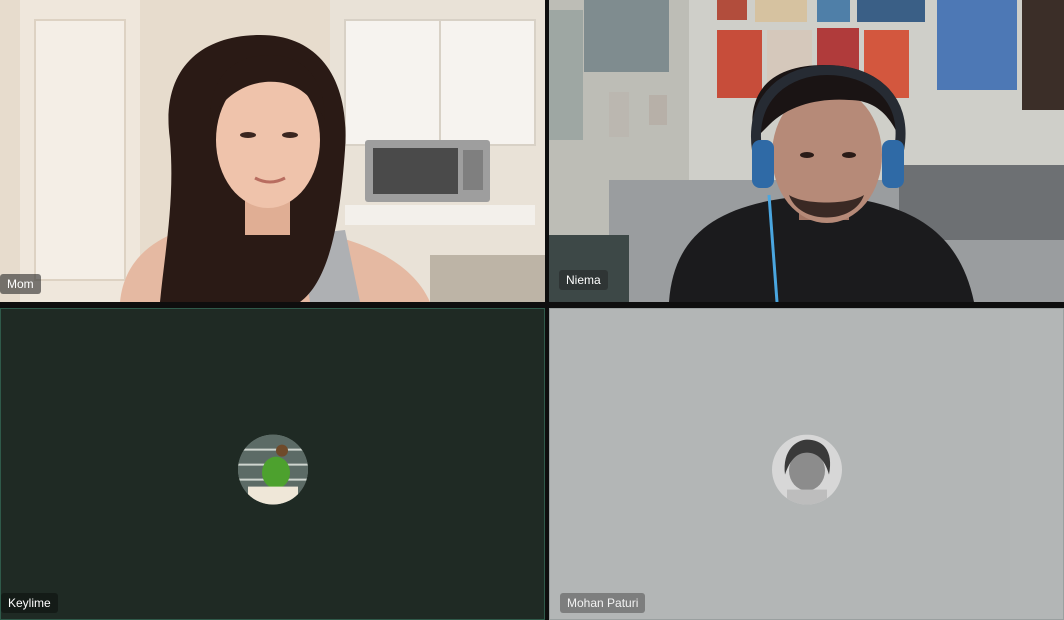 The height and width of the screenshot is (620, 1064). What do you see at coordinates (583, 280) in the screenshot?
I see `participant-name-label: Niema` at bounding box center [583, 280].